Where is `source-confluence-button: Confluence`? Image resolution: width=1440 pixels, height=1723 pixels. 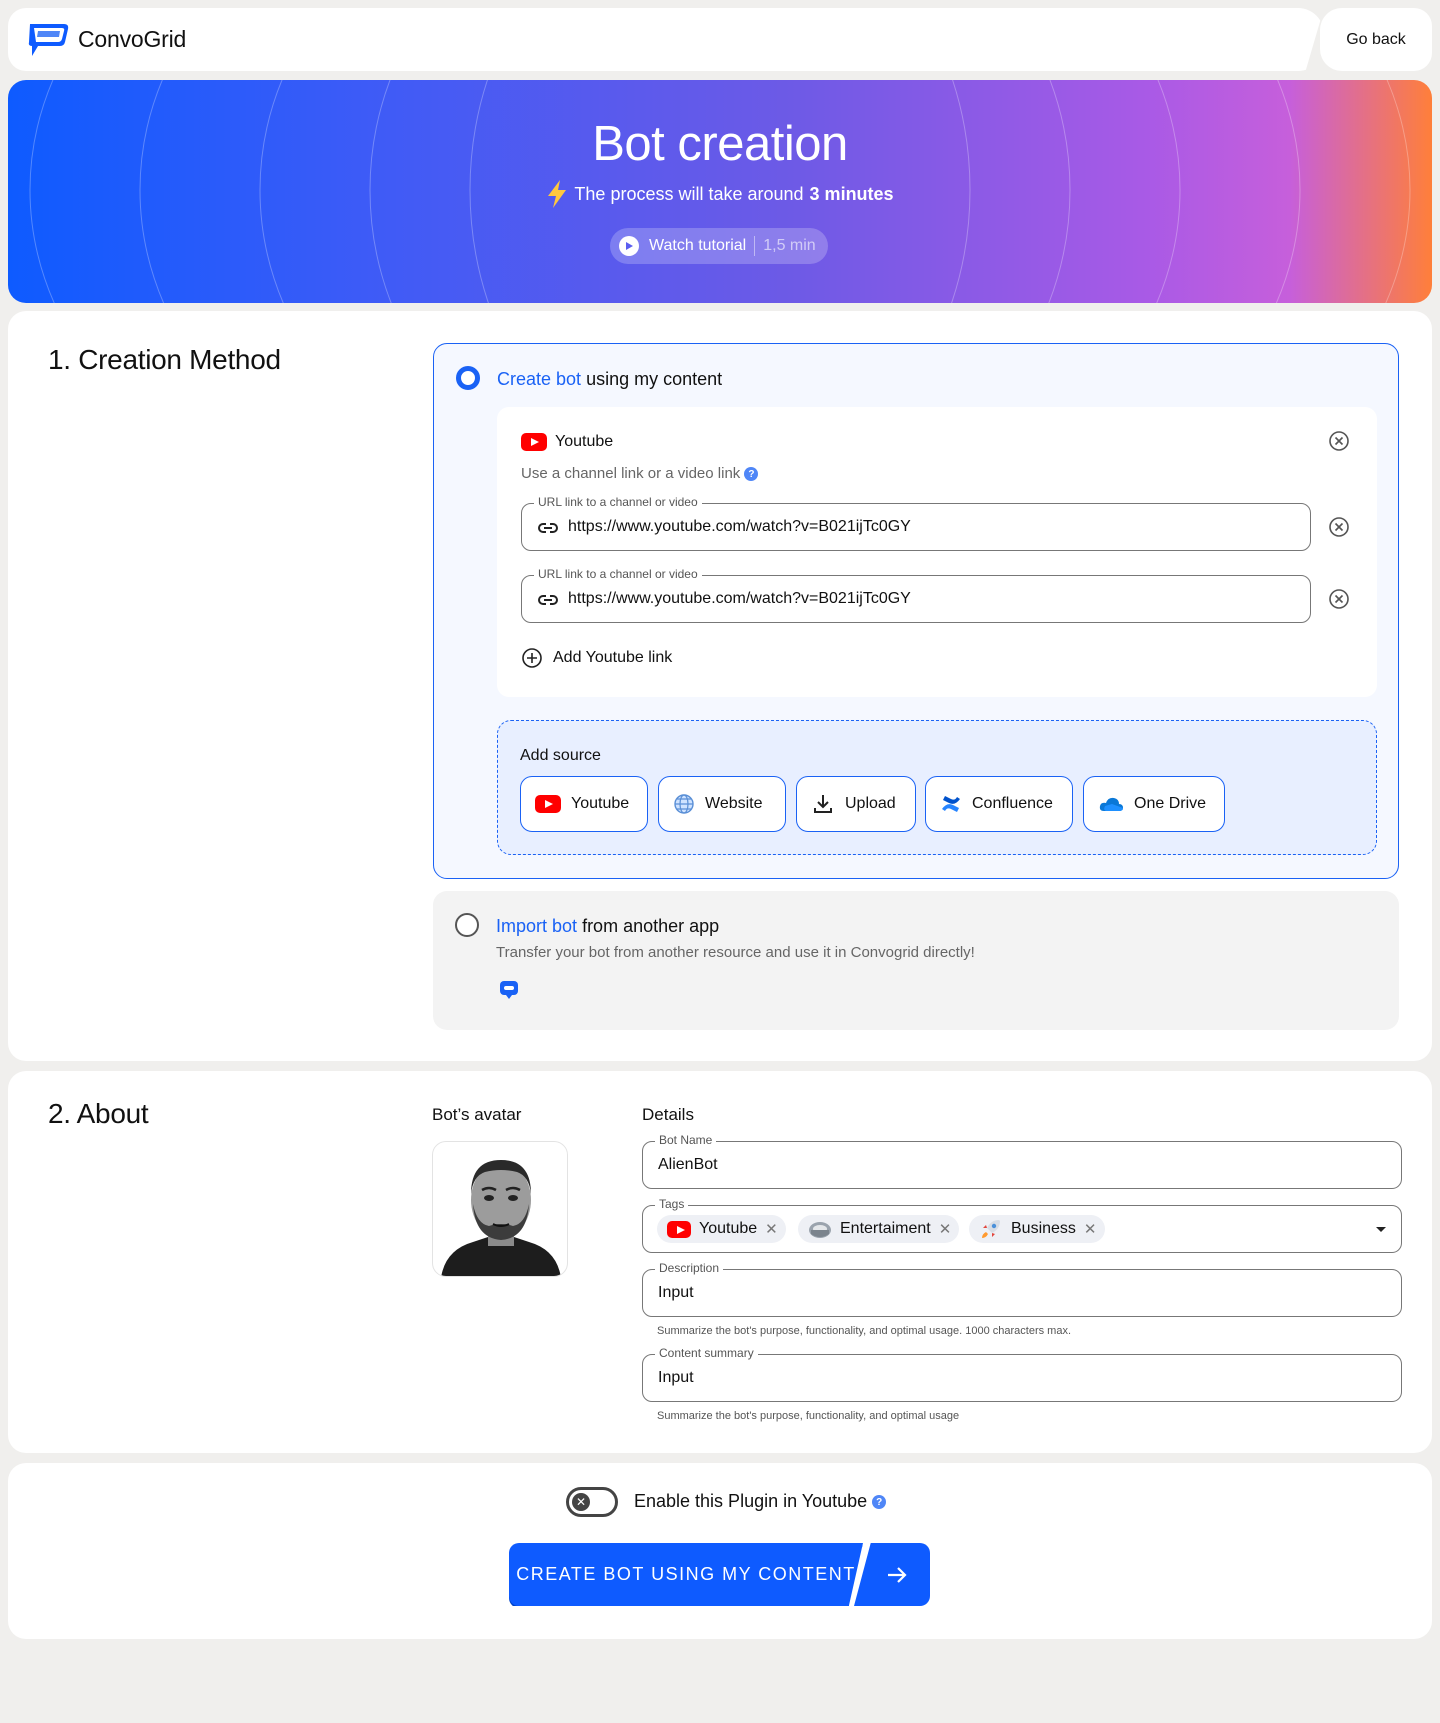
source-confluence-button: Confluence is located at coordinates (999, 804).